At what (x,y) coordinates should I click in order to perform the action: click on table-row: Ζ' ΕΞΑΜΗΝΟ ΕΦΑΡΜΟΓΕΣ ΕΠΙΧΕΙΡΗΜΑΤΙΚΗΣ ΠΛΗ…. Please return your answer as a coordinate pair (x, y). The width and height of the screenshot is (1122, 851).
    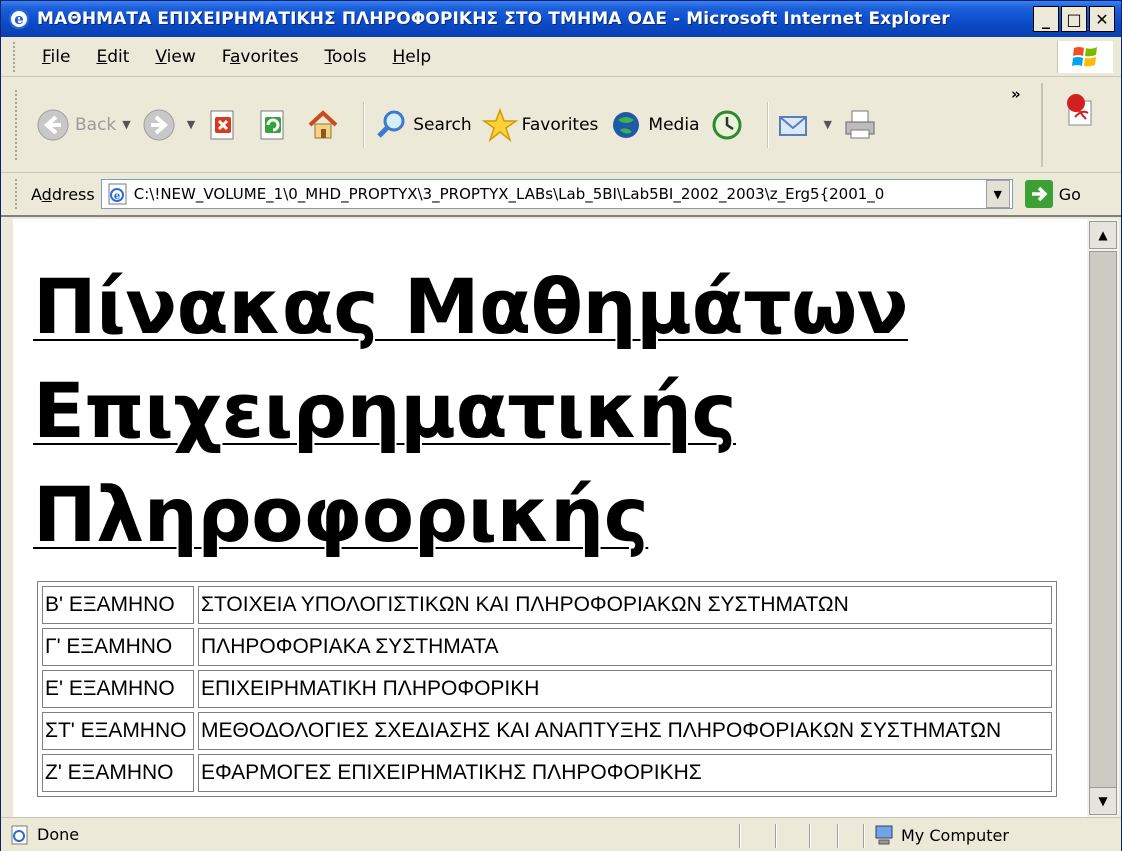
    Looking at the image, I should click on (547, 773).